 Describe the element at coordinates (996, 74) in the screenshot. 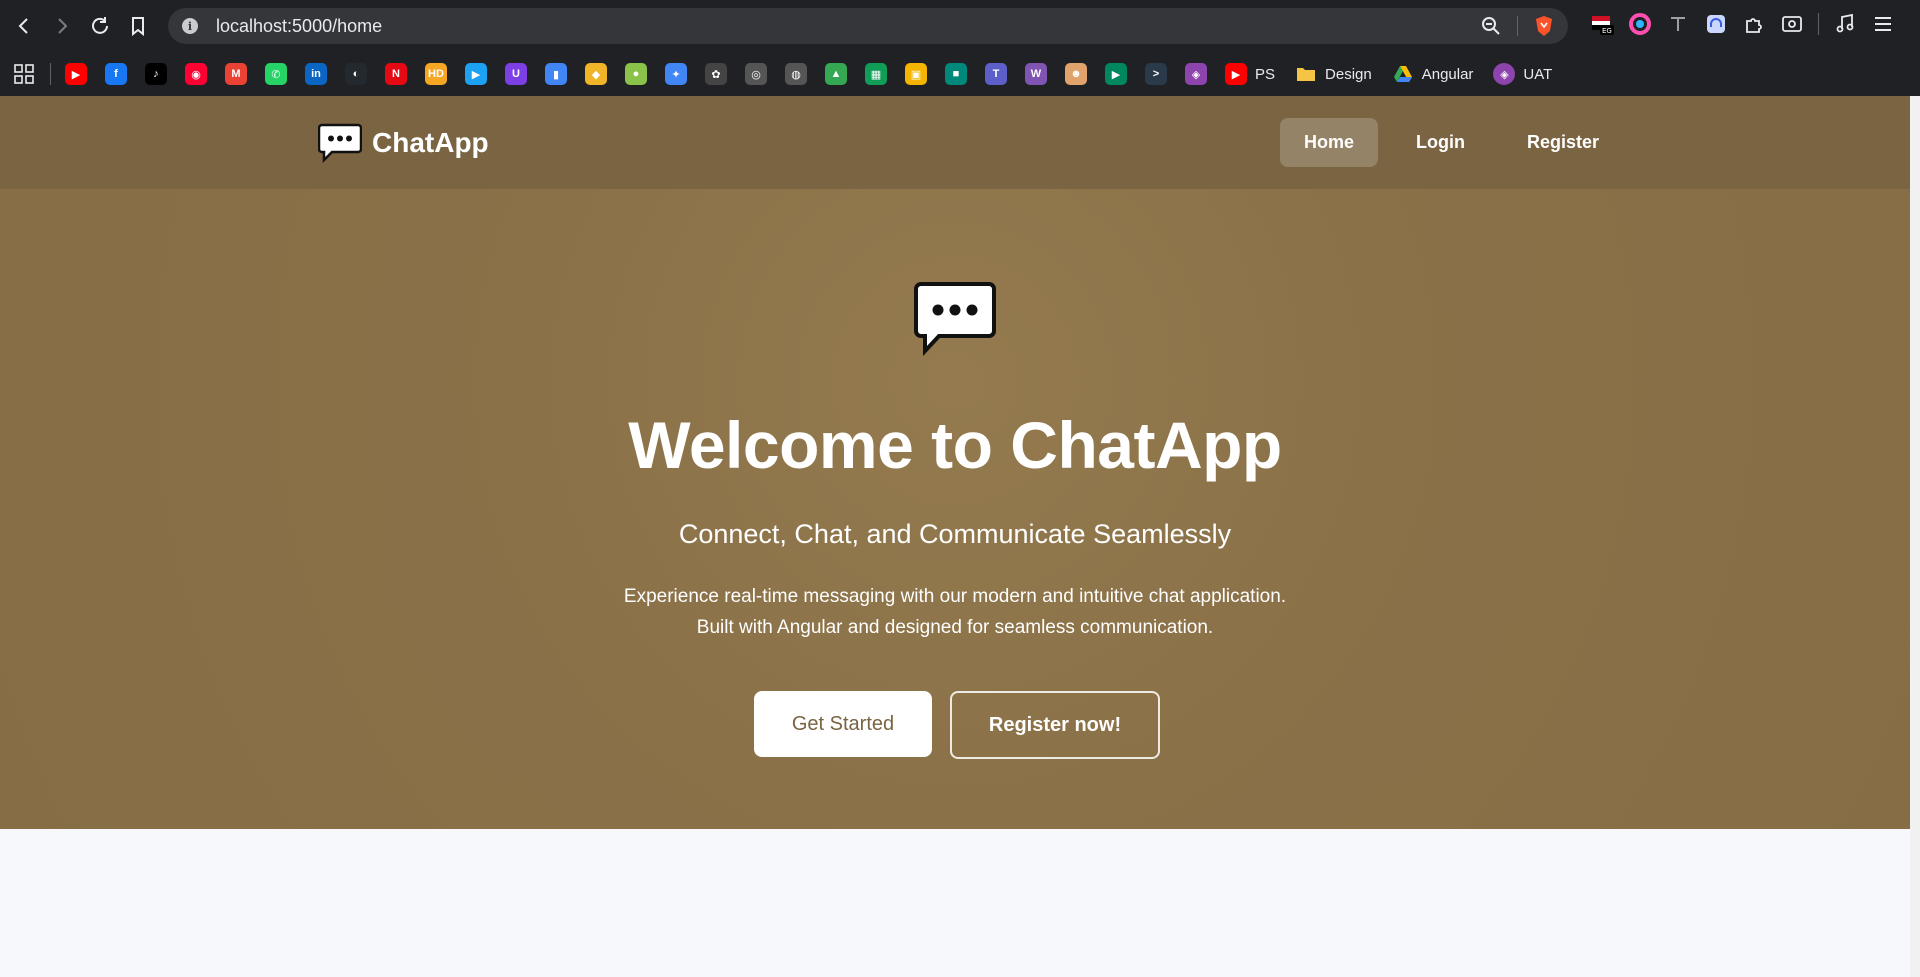

I see `teams-icon: T` at that location.